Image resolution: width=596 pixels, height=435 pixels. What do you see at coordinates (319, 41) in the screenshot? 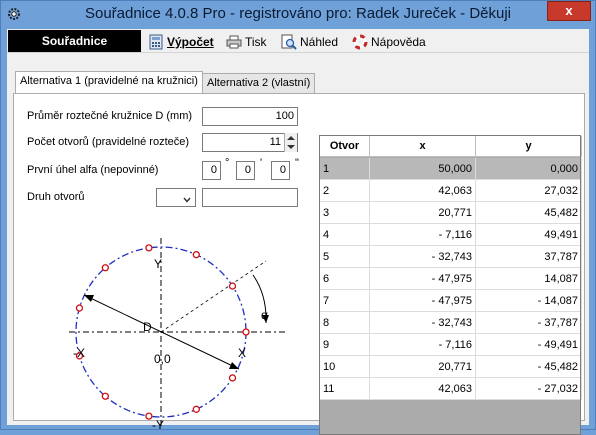
I see `menu-nahled-label: Náhled` at bounding box center [319, 41].